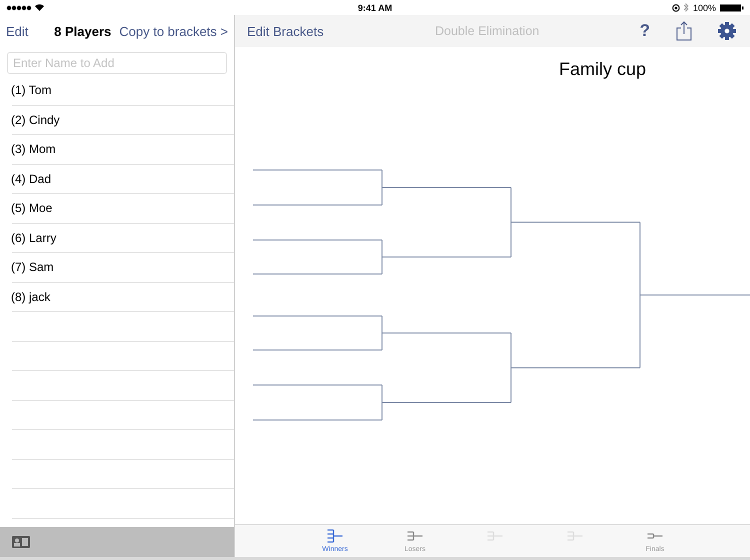  Describe the element at coordinates (686, 7) in the screenshot. I see `bluetooth-icon` at that location.